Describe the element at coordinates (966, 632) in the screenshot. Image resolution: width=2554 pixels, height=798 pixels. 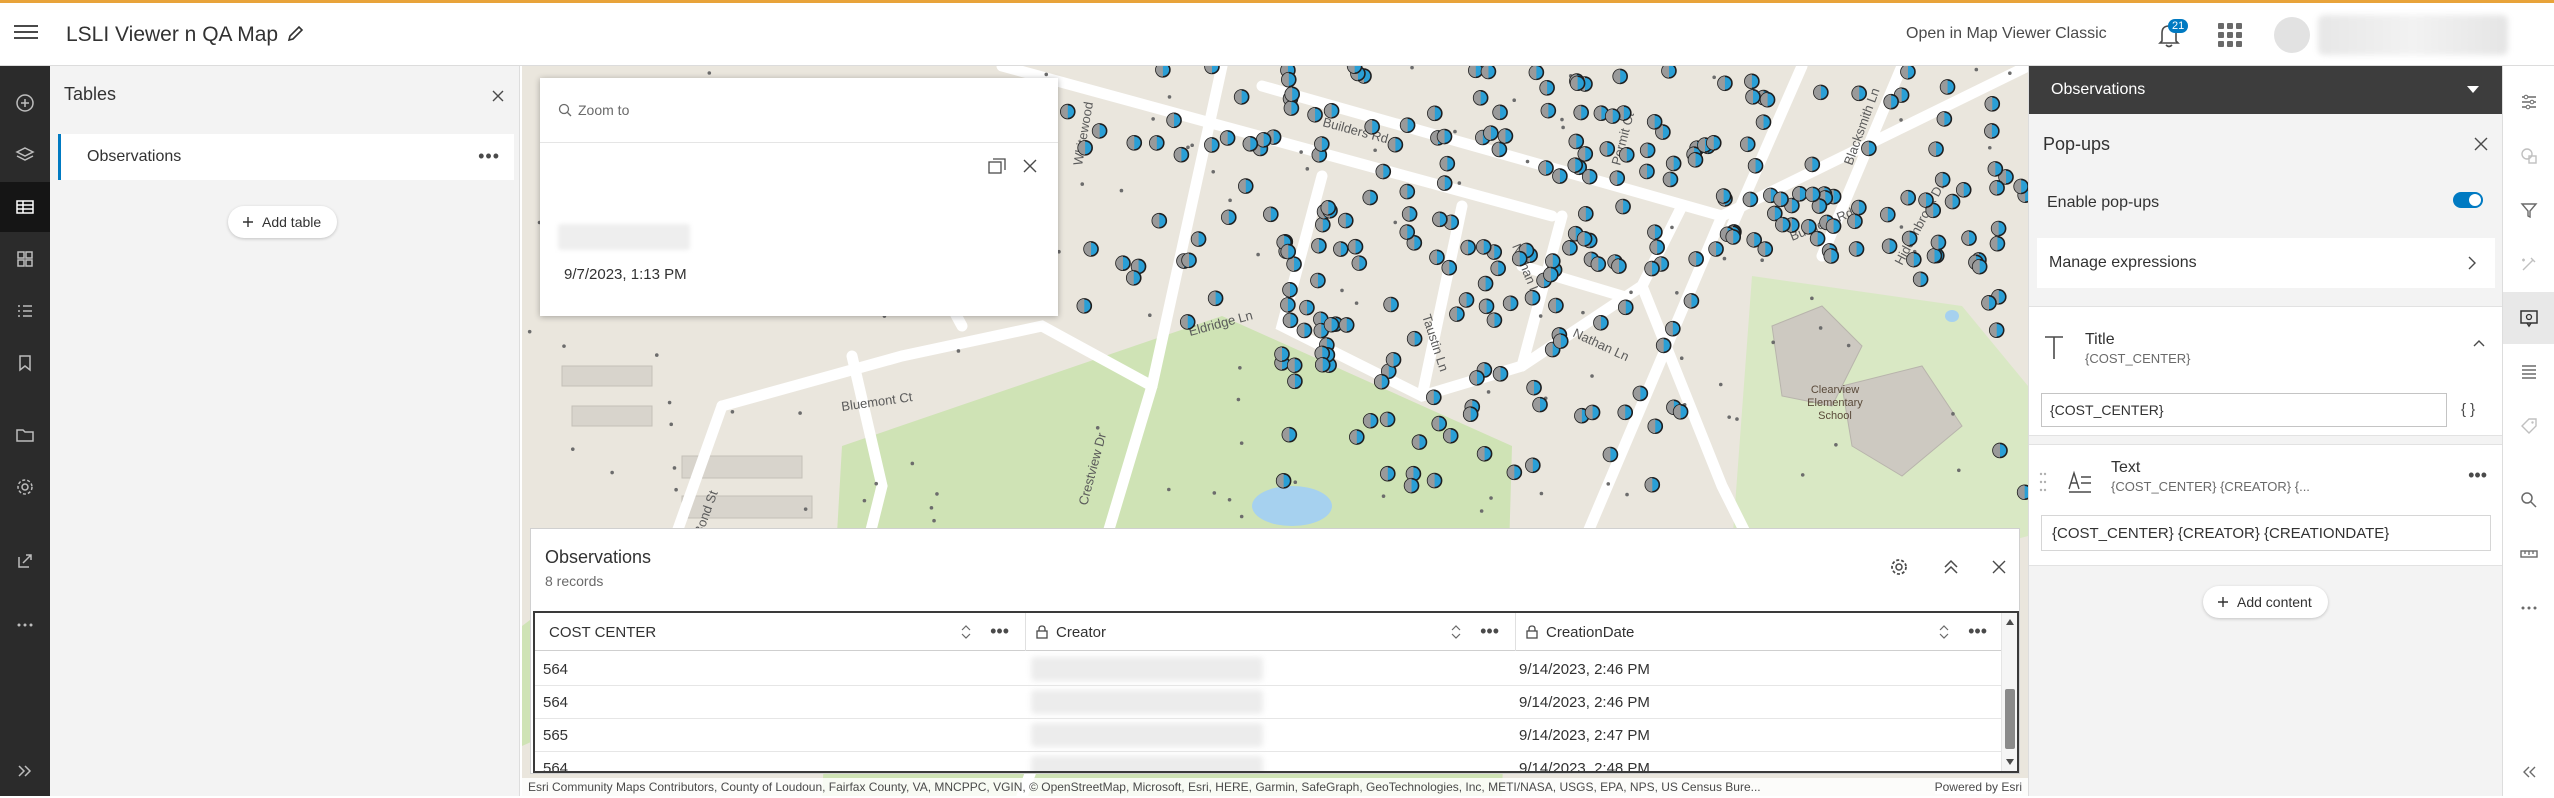
I see `sort-icon` at that location.